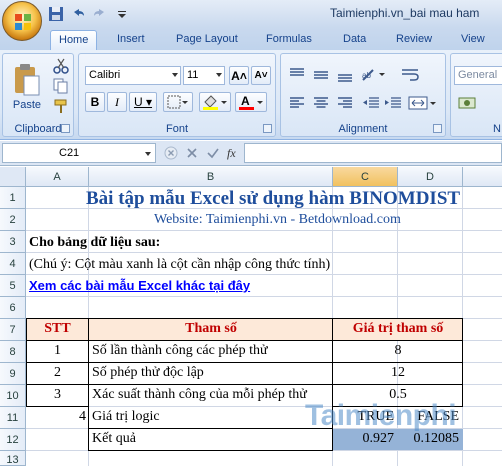  I want to click on table-cell: 3, so click(57, 395).